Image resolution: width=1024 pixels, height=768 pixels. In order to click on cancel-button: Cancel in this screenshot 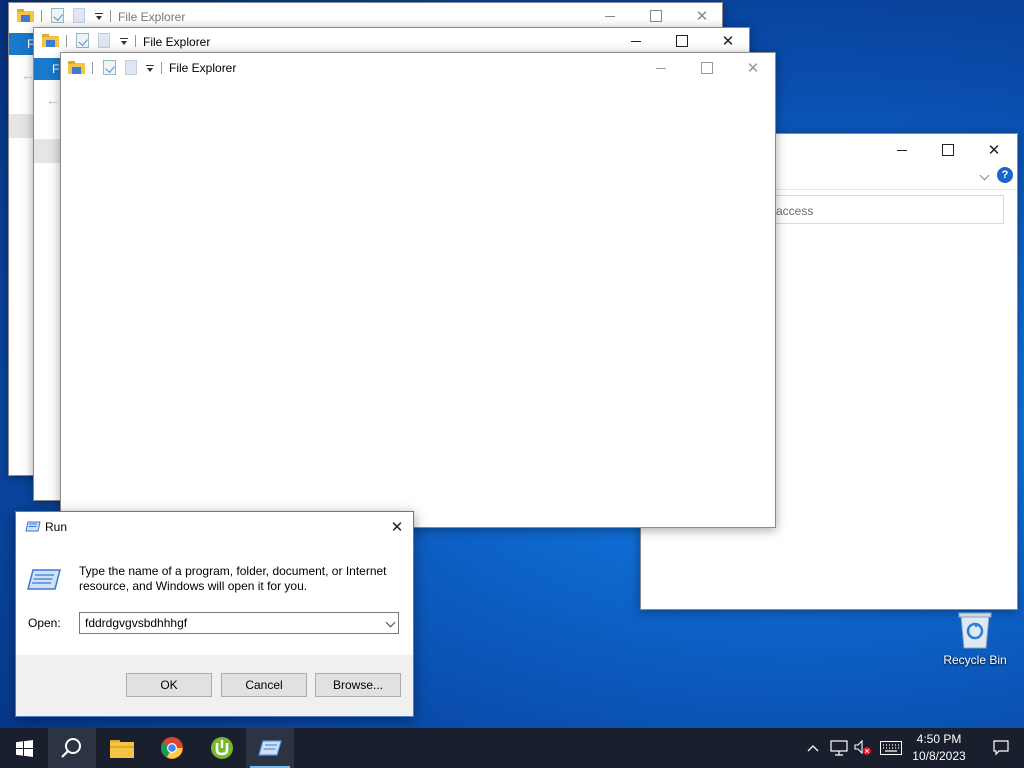, I will do `click(264, 685)`.